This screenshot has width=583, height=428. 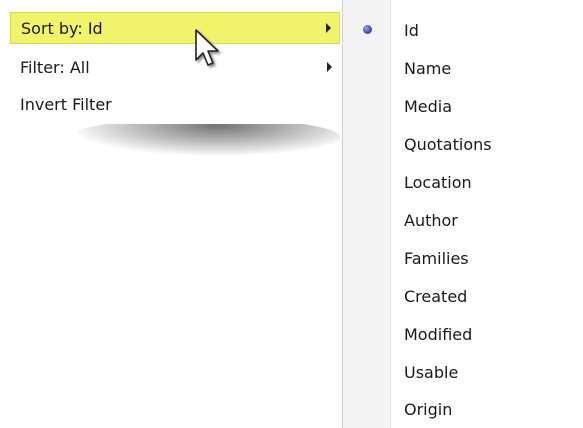 What do you see at coordinates (428, 68) in the screenshot?
I see `submenu-item-label: Name` at bounding box center [428, 68].